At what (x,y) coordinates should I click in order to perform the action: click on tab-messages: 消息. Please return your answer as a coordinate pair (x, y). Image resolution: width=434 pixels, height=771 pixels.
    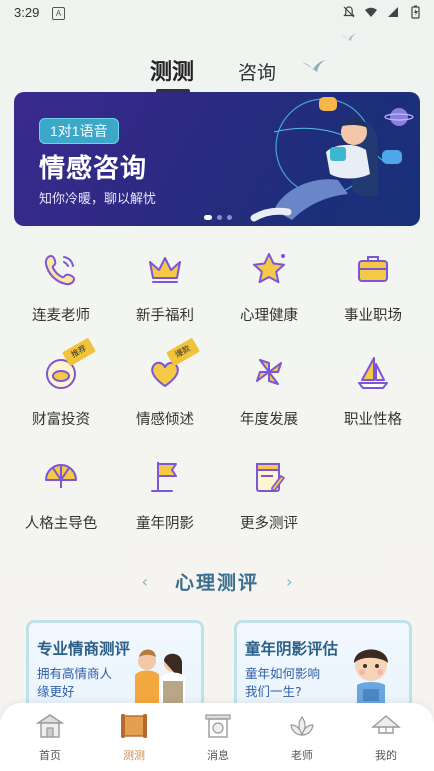
    Looking at the image, I should click on (218, 737).